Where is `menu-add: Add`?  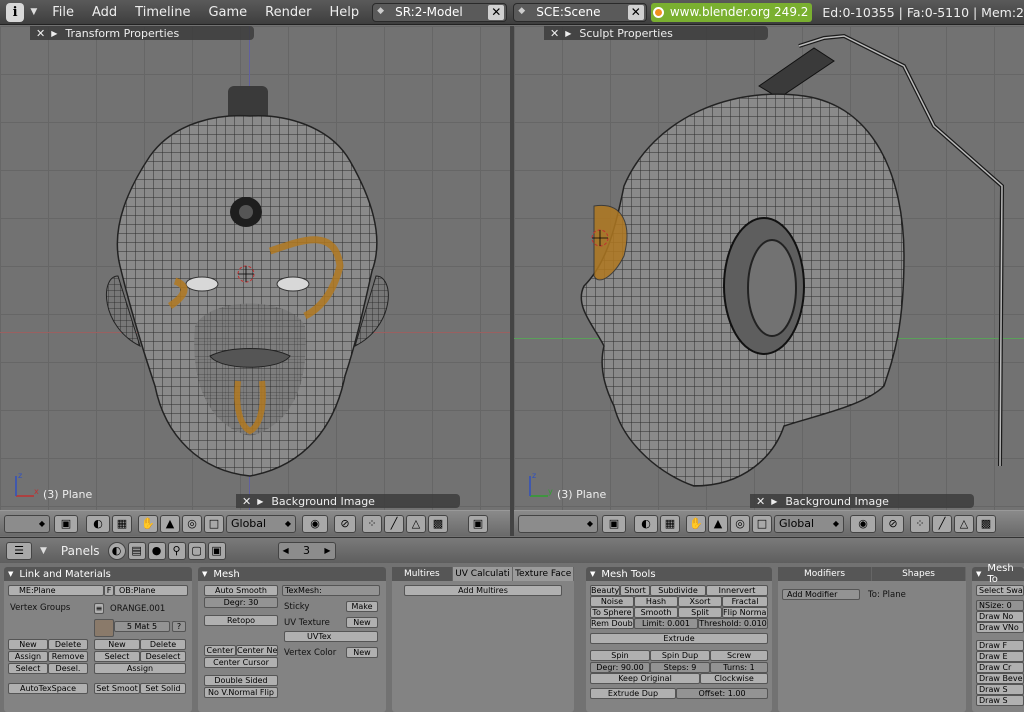
menu-add: Add is located at coordinates (104, 12).